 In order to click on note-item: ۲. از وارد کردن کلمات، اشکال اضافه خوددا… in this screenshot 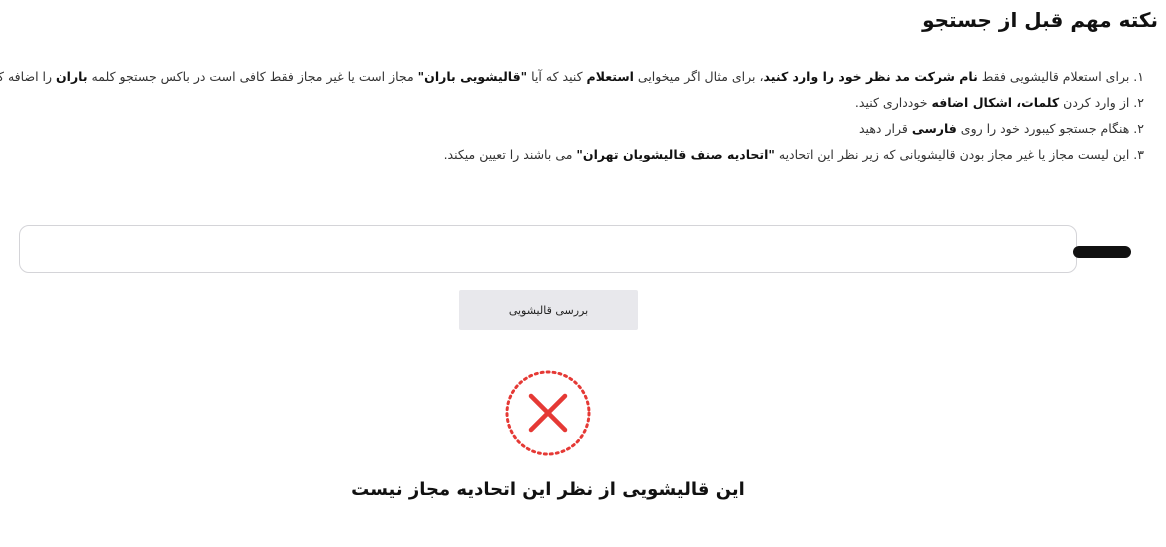, I will do `click(584, 103)`.